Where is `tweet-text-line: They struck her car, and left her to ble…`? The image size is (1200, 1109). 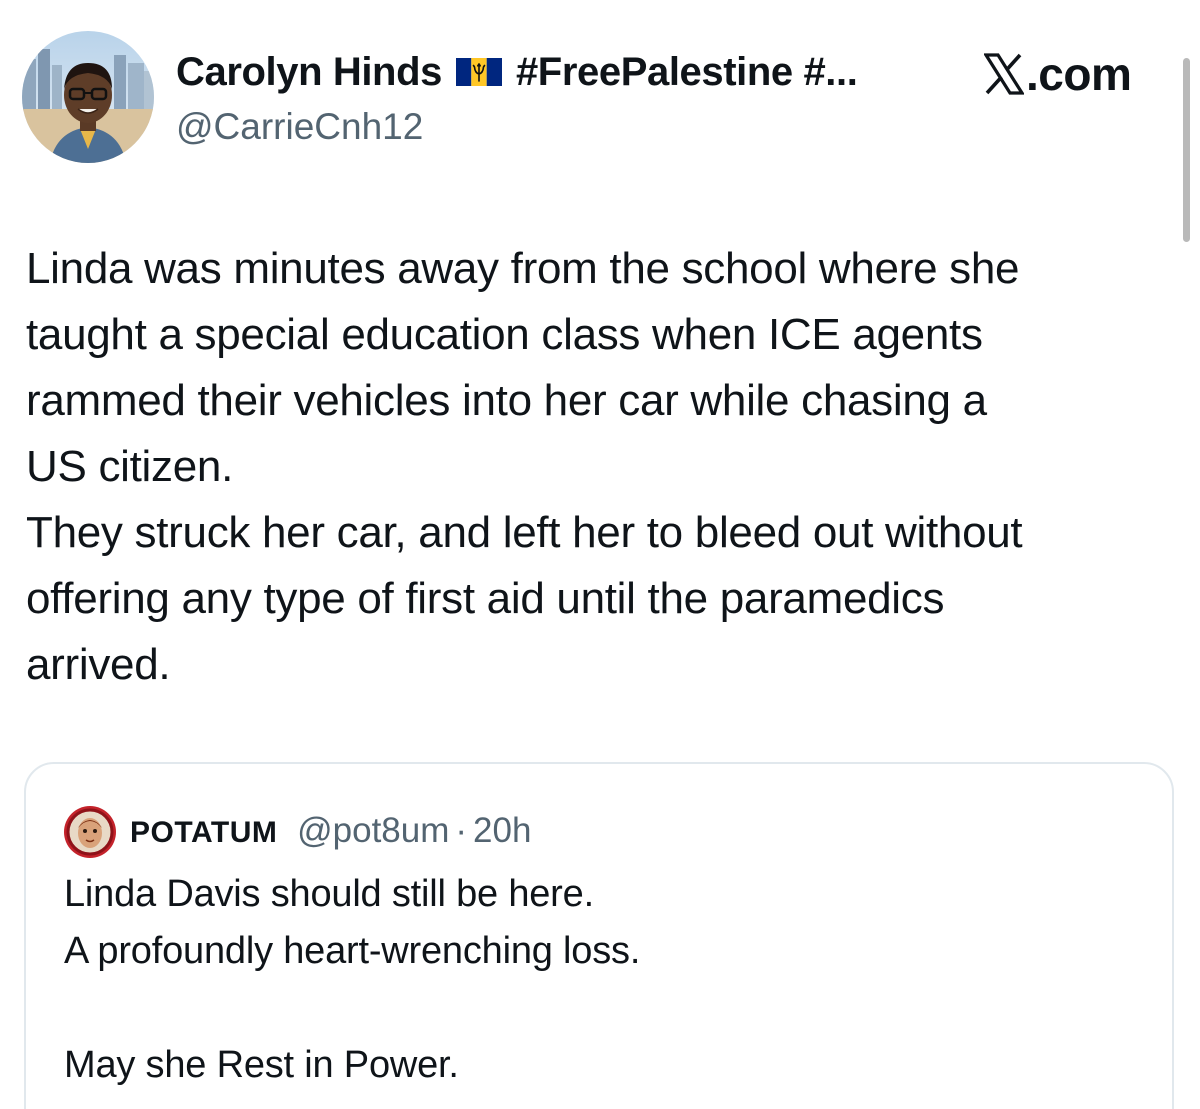
tweet-text-line: They struck her car, and left her to ble… is located at coordinates (524, 532).